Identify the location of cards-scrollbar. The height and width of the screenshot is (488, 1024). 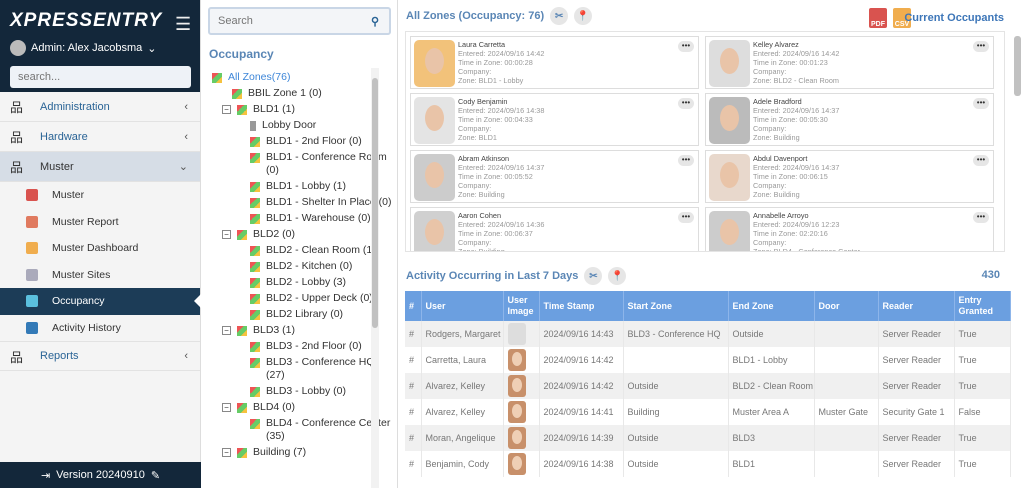
(1017, 141).